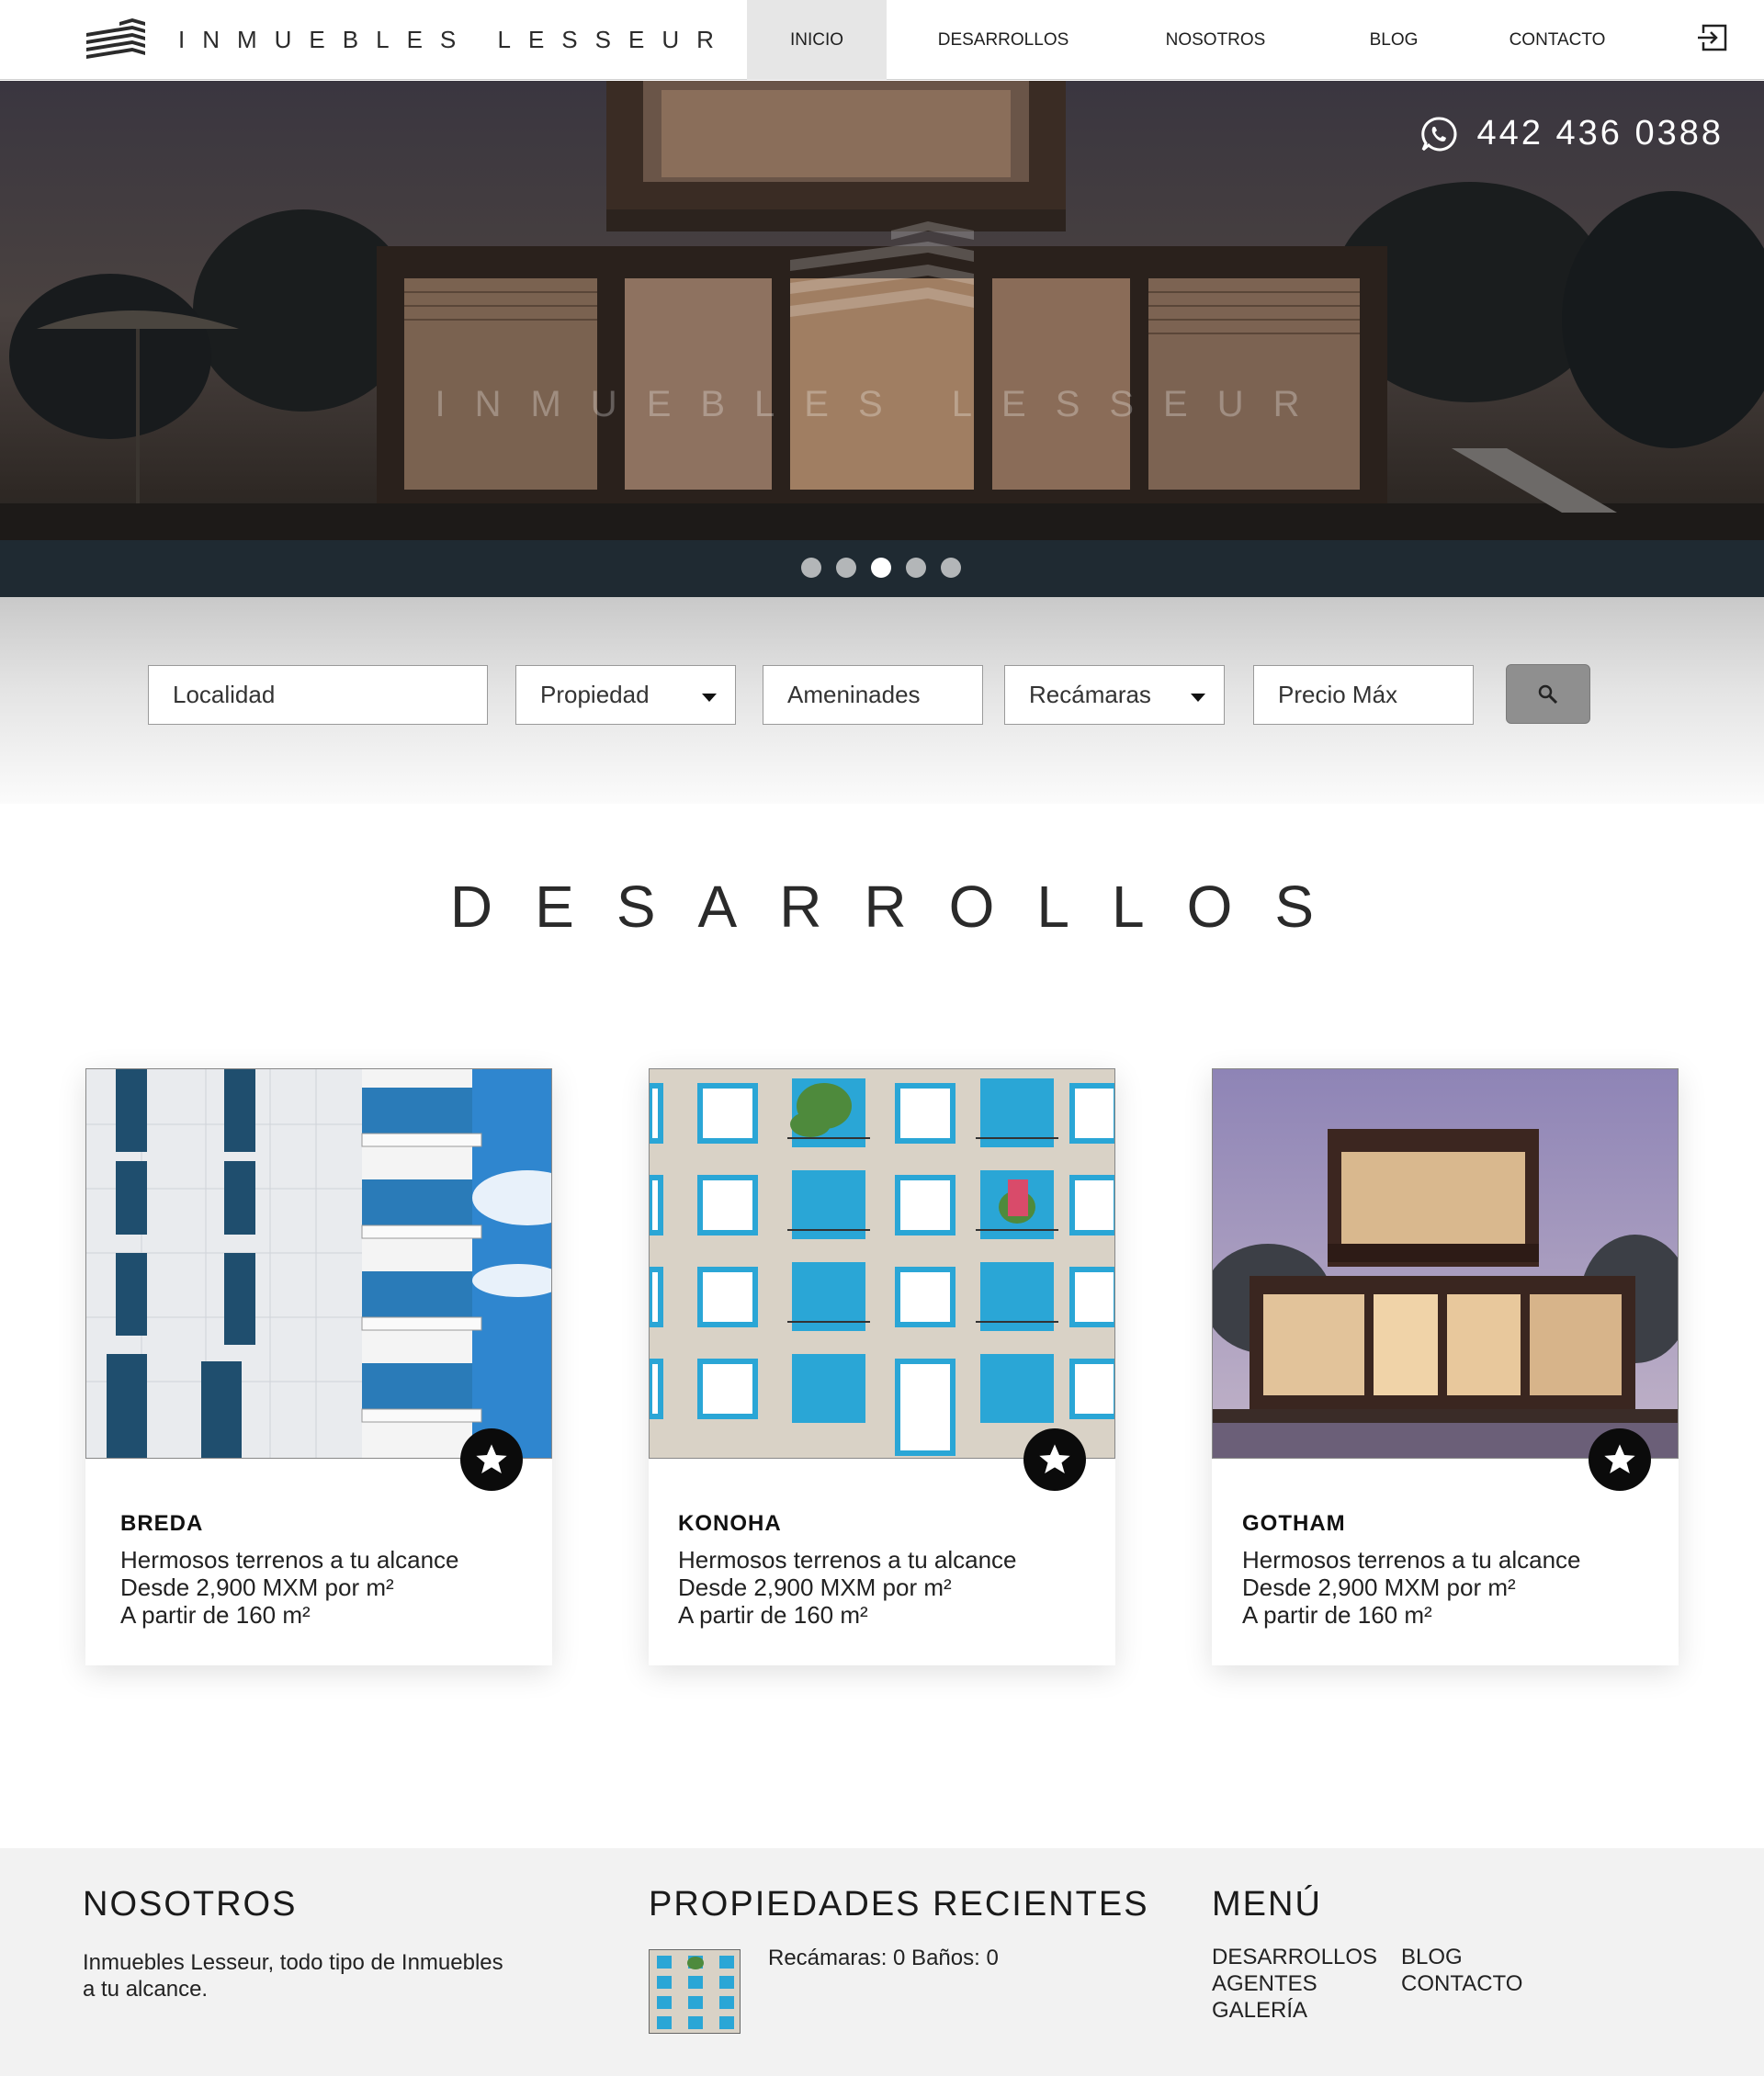 The width and height of the screenshot is (1764, 2076). What do you see at coordinates (1090, 694) in the screenshot?
I see `recamaras-label: Recámaras` at bounding box center [1090, 694].